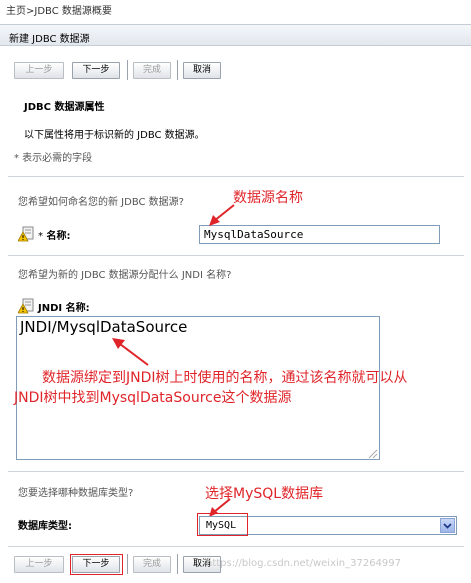 This screenshot has height=583, width=471. Describe the element at coordinates (64, 107) in the screenshot. I see `section-title: JDBC 数据源属性` at that location.